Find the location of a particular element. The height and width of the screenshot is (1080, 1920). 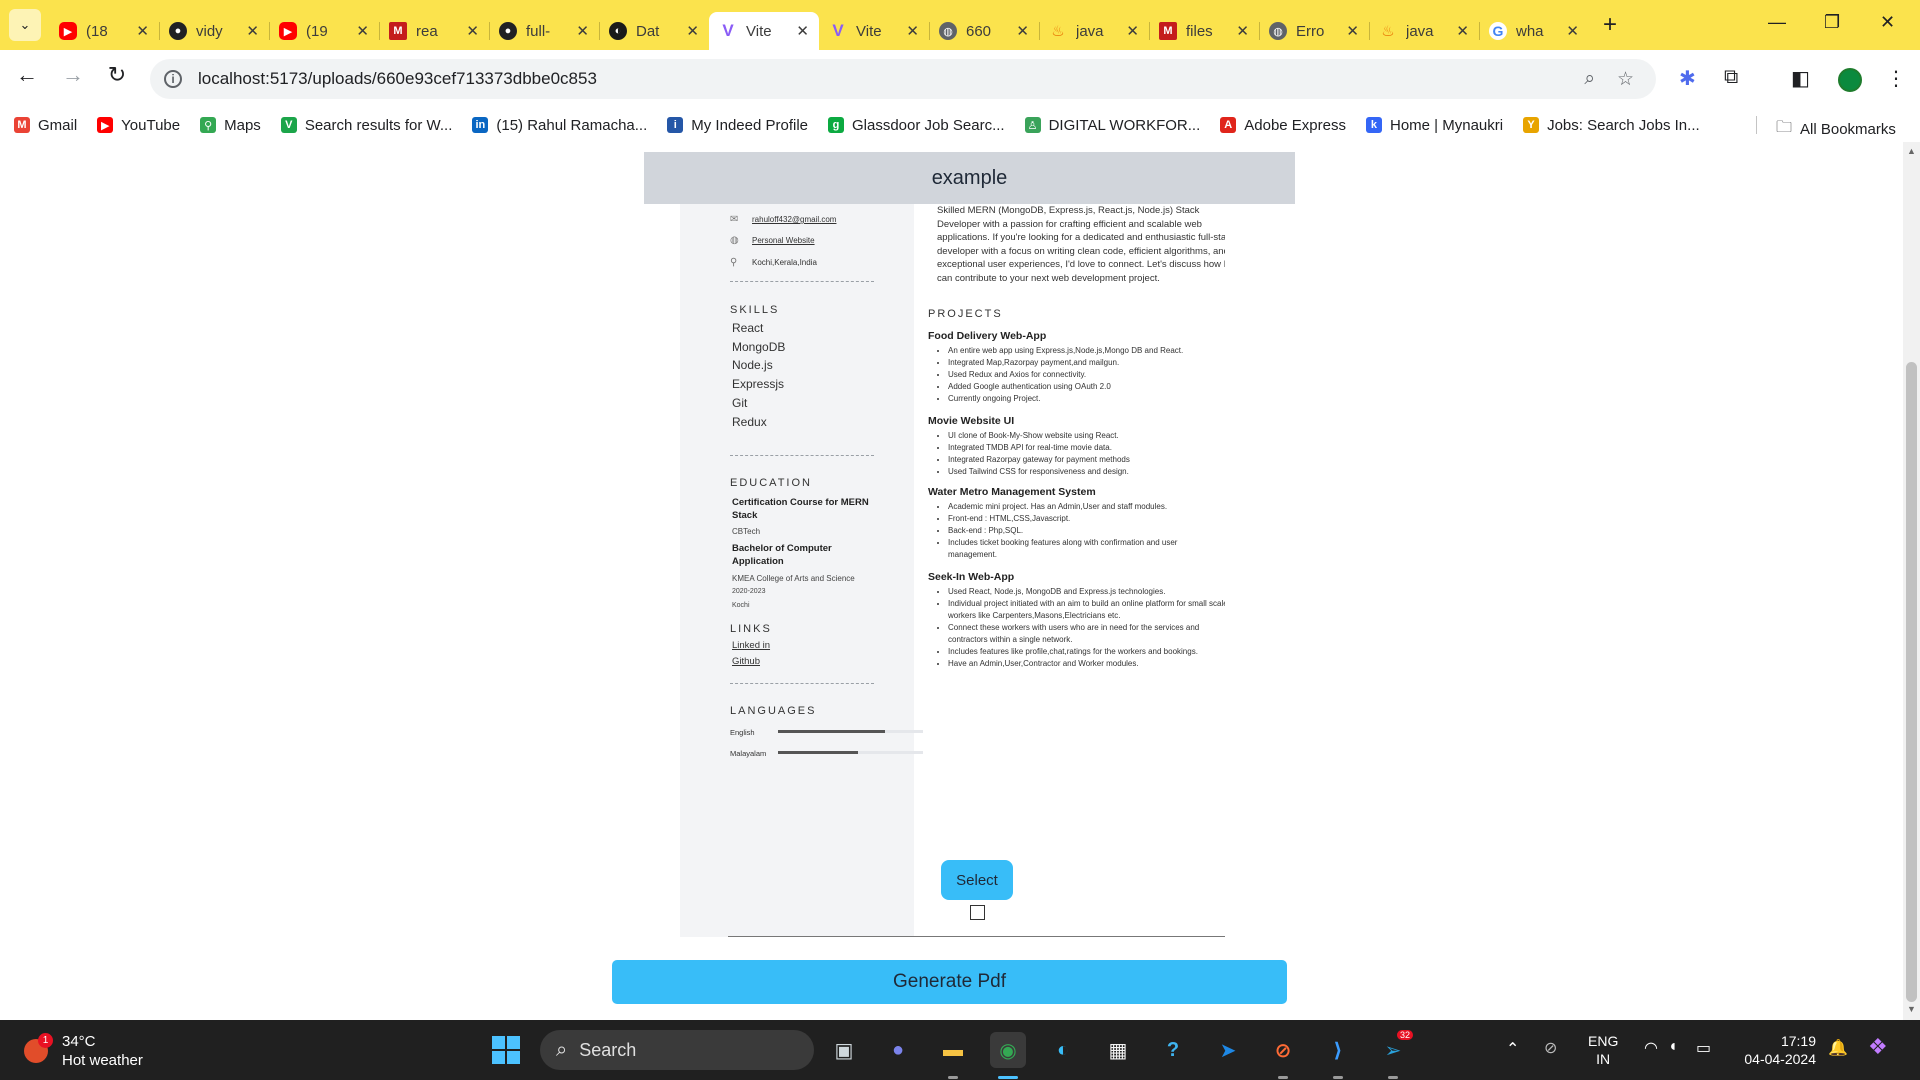

bookmark-item: M Gmail is located at coordinates (45, 125).